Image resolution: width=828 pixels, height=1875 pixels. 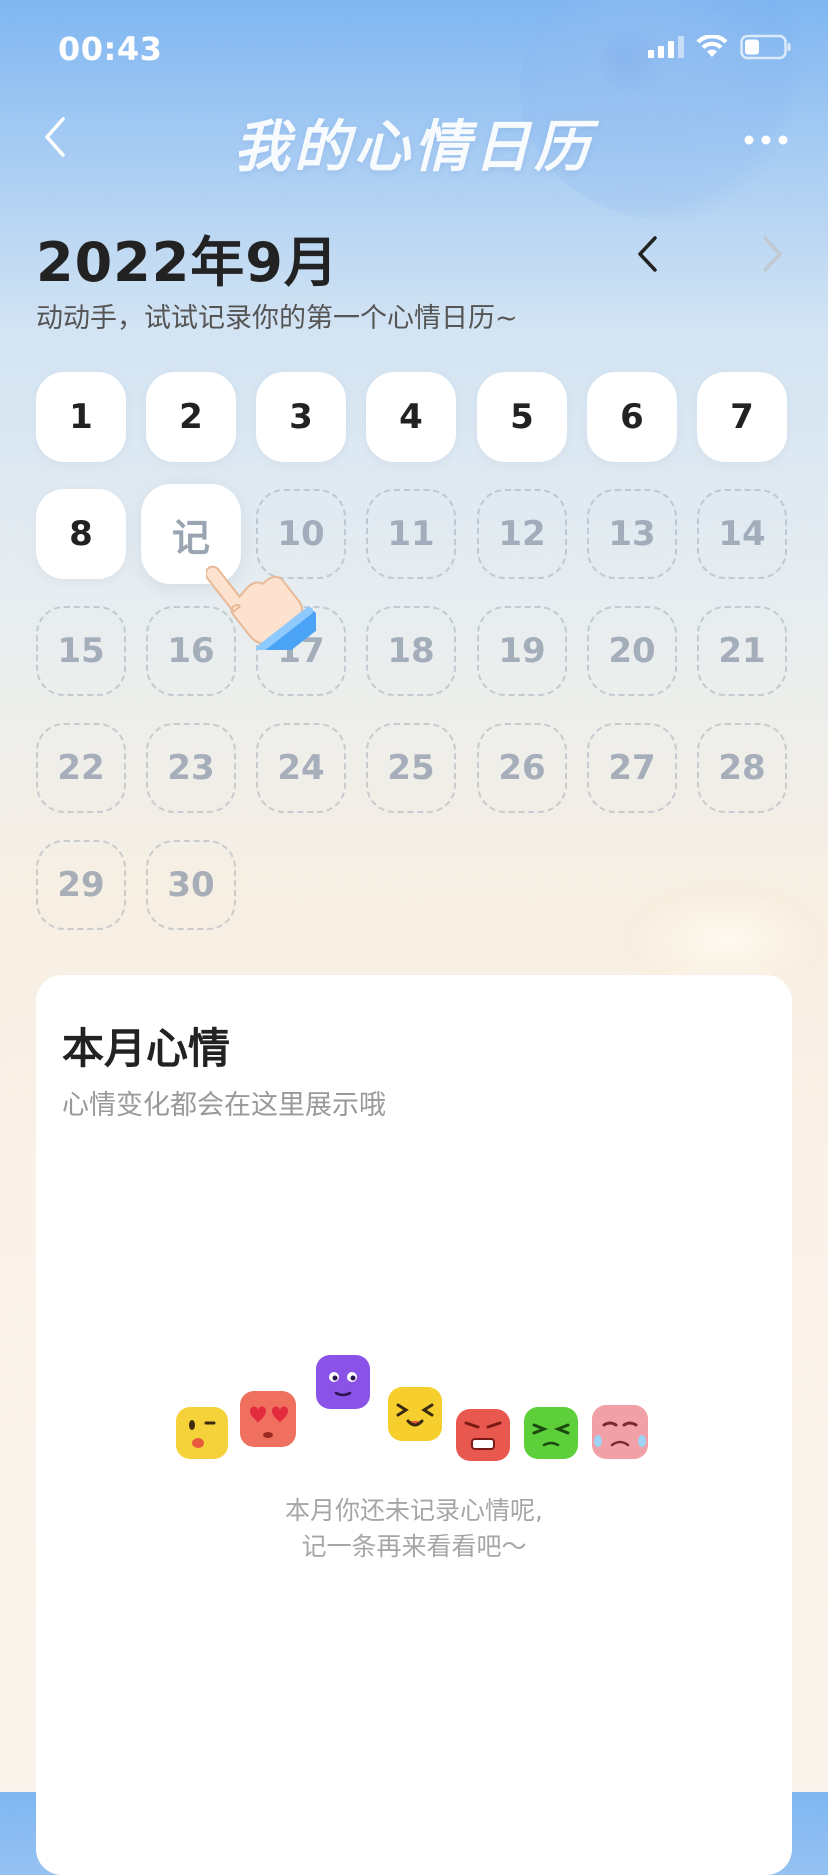 What do you see at coordinates (522, 534) in the screenshot?
I see `calendar-day-future: 12` at bounding box center [522, 534].